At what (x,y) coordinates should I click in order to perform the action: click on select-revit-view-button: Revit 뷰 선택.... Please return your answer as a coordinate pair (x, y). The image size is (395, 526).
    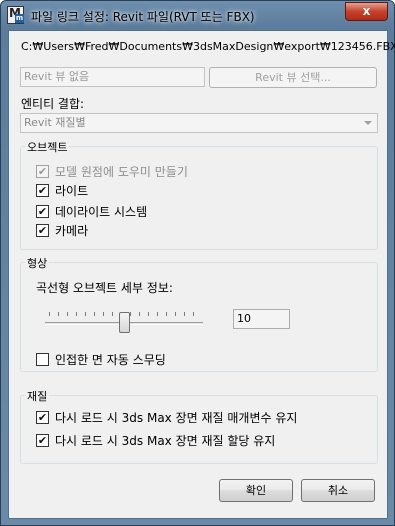
    Looking at the image, I should click on (293, 77).